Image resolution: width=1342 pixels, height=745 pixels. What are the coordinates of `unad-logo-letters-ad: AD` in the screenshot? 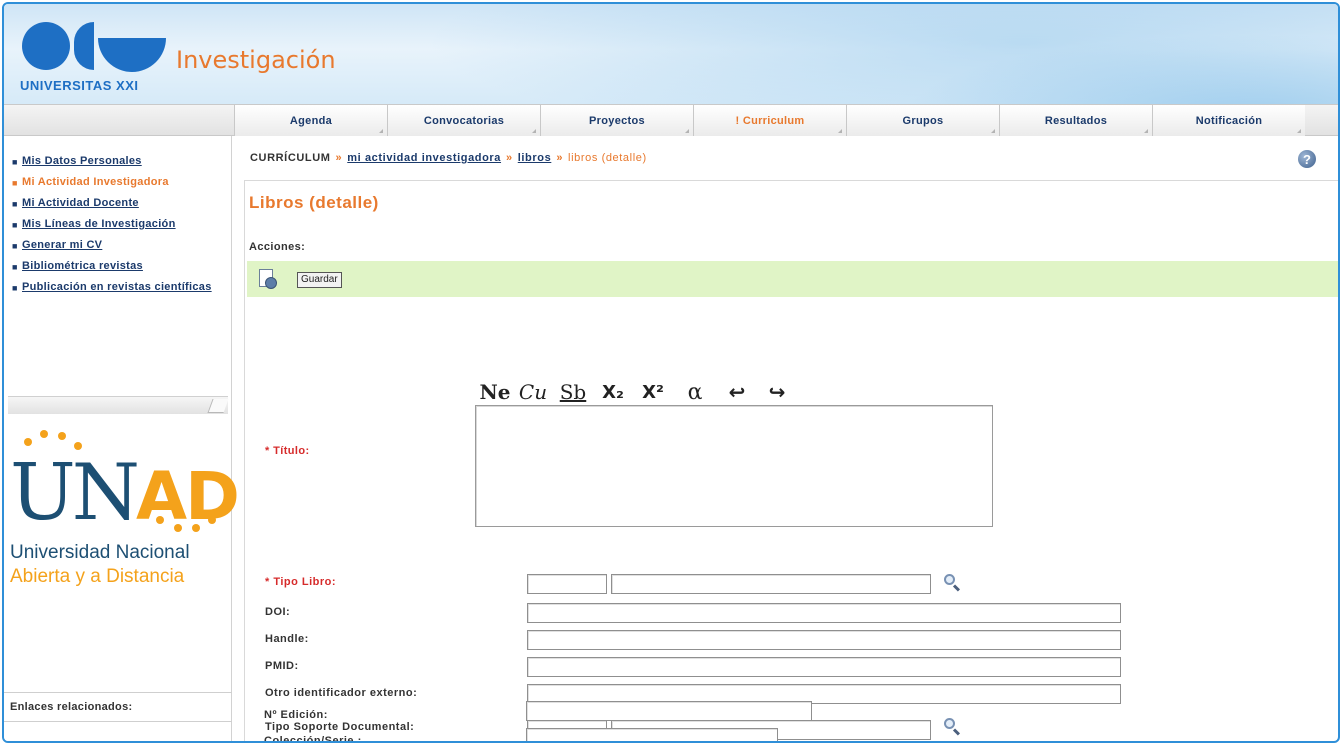 It's located at (188, 496).